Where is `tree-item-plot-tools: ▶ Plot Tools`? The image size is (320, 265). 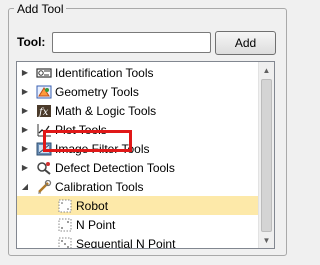 tree-item-plot-tools: ▶ Plot Tools is located at coordinates (138, 129).